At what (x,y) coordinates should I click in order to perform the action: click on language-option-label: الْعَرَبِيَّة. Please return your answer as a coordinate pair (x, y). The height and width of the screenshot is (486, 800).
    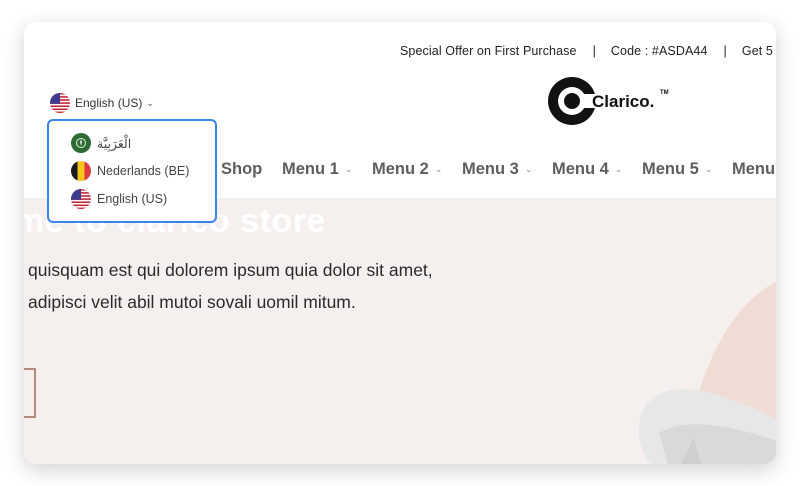
    Looking at the image, I should click on (114, 143).